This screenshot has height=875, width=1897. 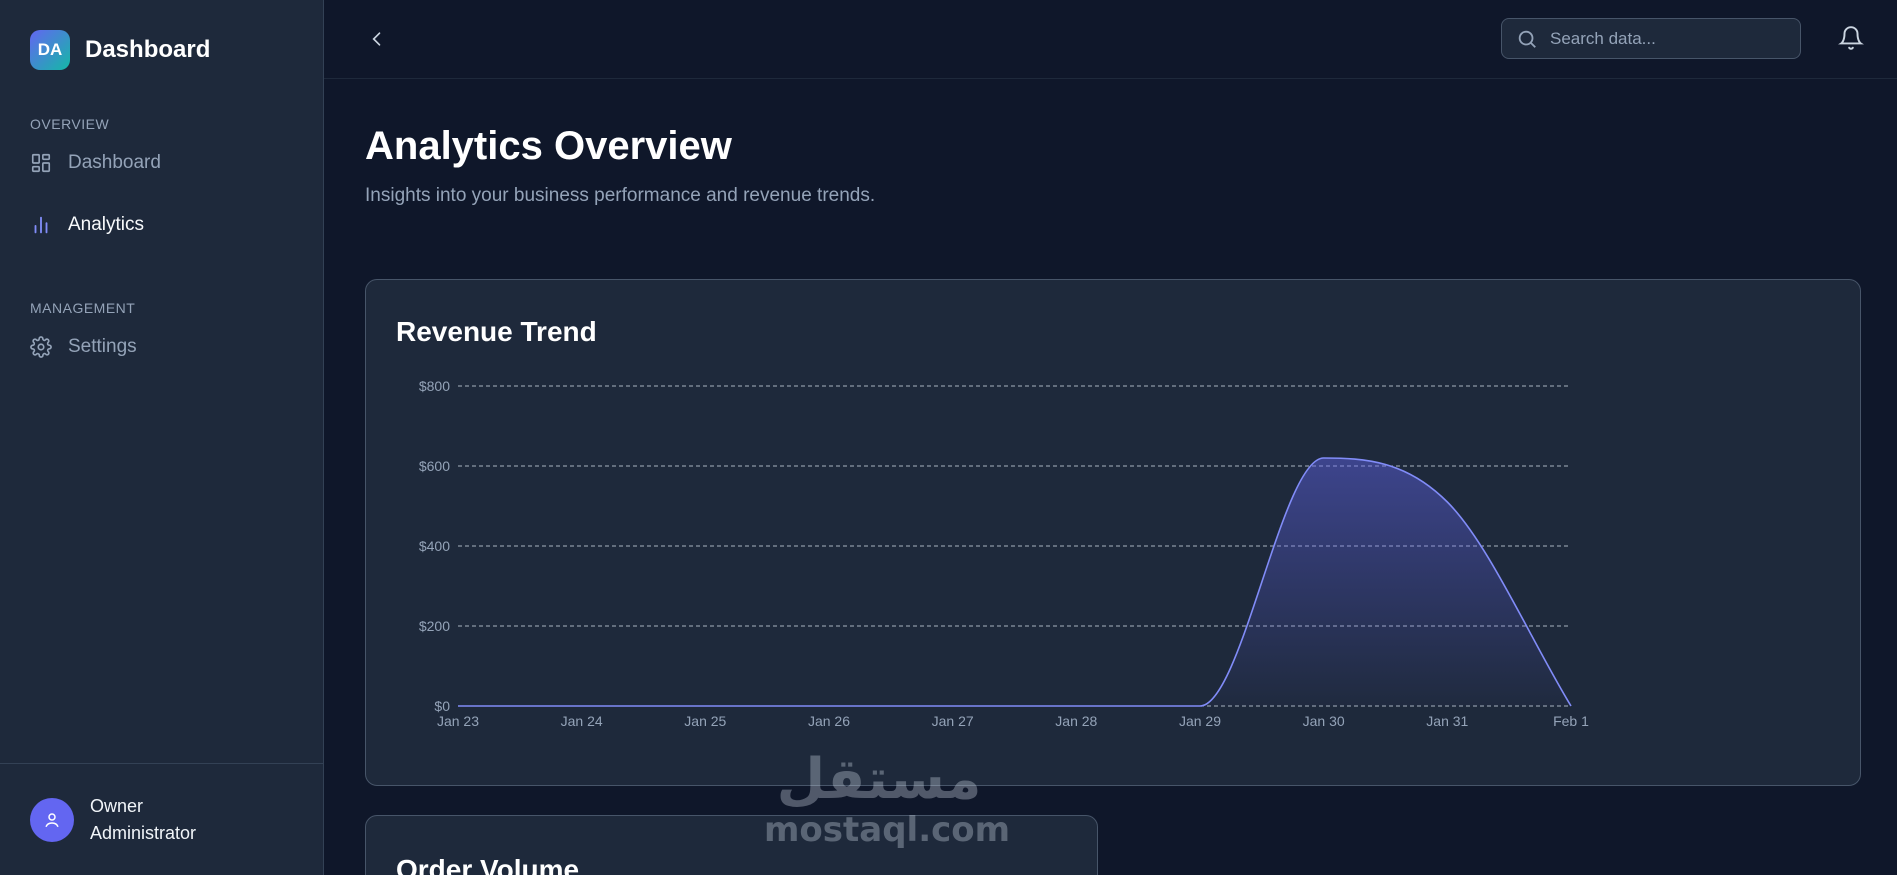 I want to click on user-profile: Owner Administrator, so click(x=161, y=819).